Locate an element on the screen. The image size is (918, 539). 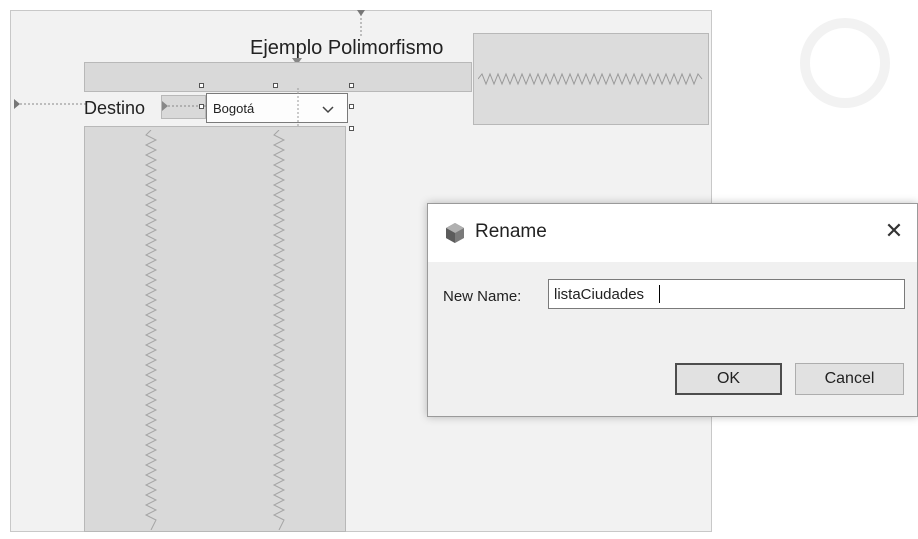
new-name-label: New Name: is located at coordinates (482, 296).